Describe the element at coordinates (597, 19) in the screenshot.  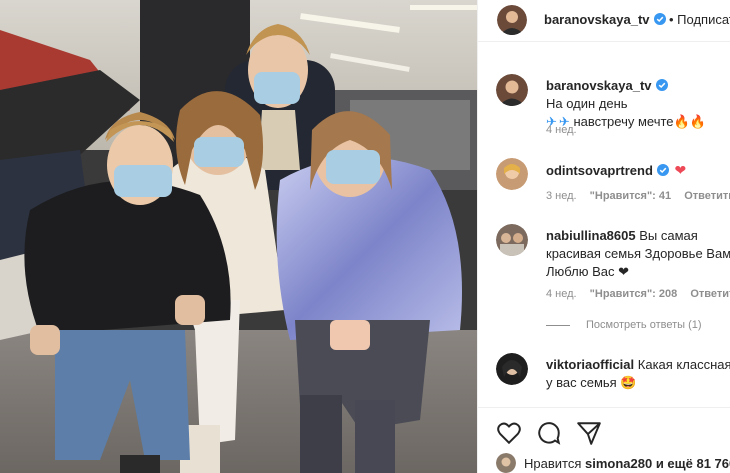
I see `author-username-text: baranovskaya_tv` at that location.